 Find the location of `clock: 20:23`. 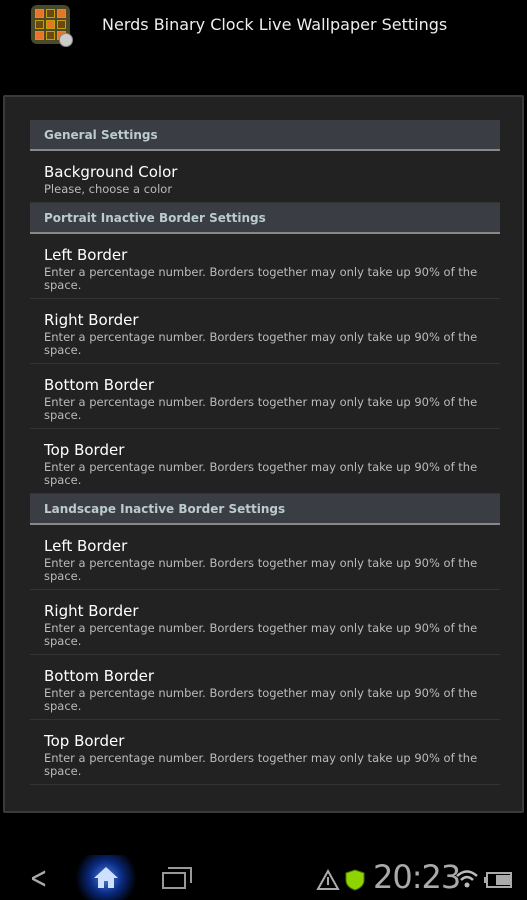

clock: 20:23 is located at coordinates (417, 877).